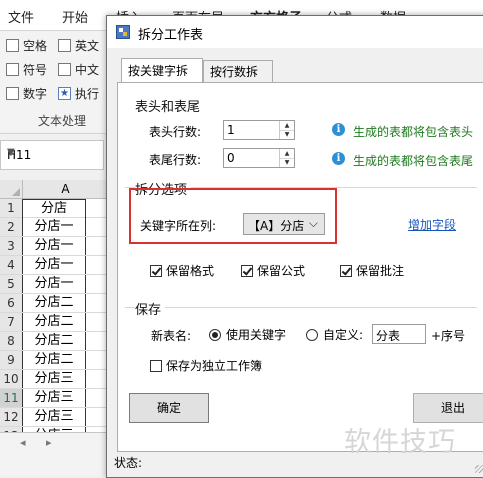 This screenshot has width=483, height=478. What do you see at coordinates (23, 442) in the screenshot?
I see `sheet-nav-prev-icon: ◂` at bounding box center [23, 442].